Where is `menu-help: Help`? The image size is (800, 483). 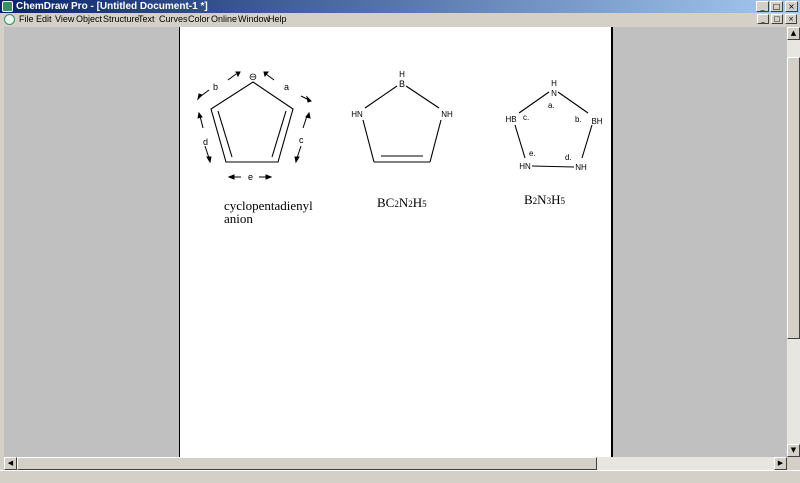 menu-help: Help is located at coordinates (277, 19).